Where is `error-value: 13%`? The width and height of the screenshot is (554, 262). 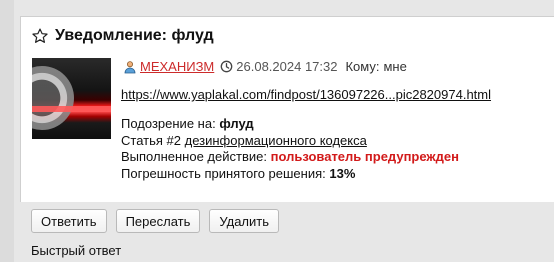
error-value: 13% is located at coordinates (342, 173).